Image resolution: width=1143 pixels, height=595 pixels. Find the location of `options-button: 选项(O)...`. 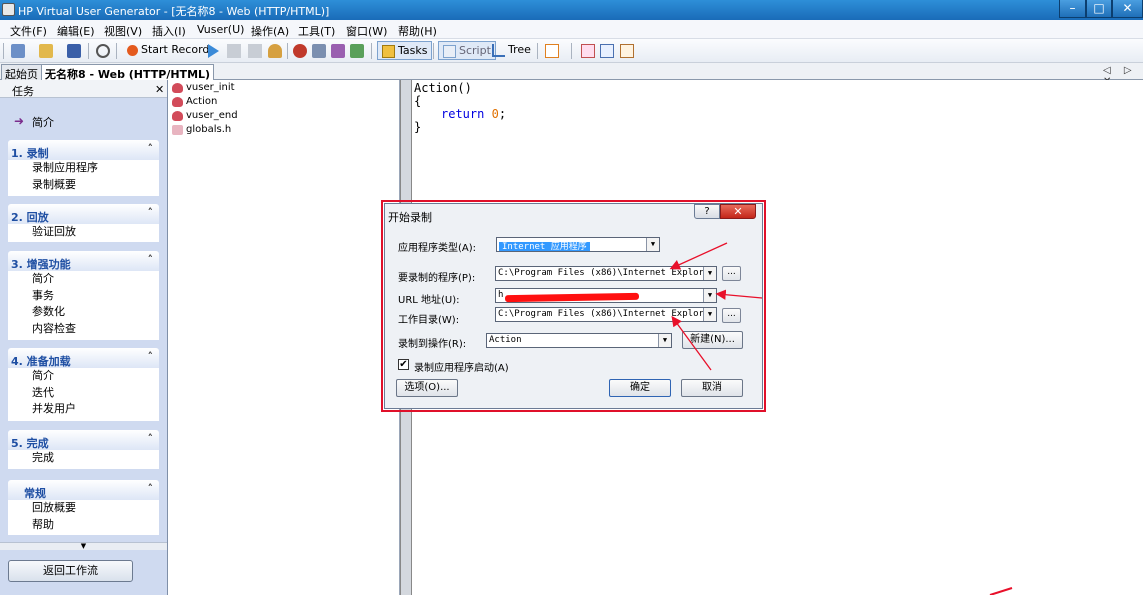

options-button: 选项(O)... is located at coordinates (427, 388).